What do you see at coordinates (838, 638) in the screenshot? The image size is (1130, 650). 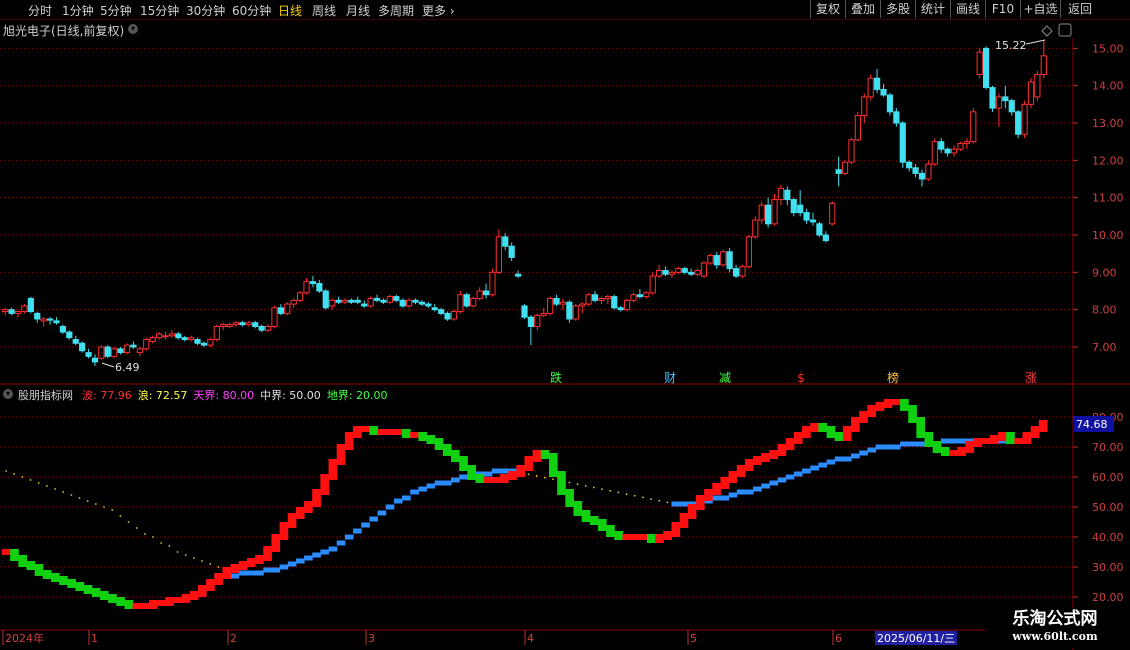 I see `date-tick-label: 6` at bounding box center [838, 638].